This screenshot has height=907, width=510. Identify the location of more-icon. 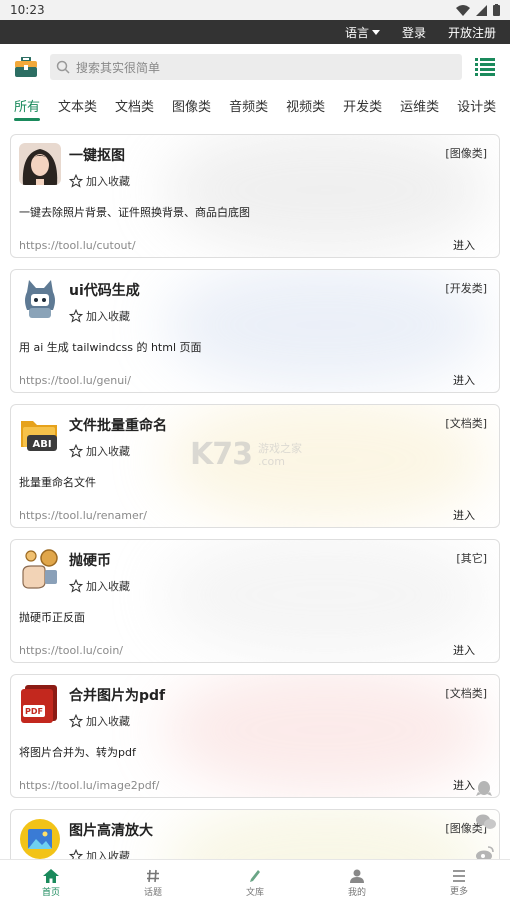
(459, 876).